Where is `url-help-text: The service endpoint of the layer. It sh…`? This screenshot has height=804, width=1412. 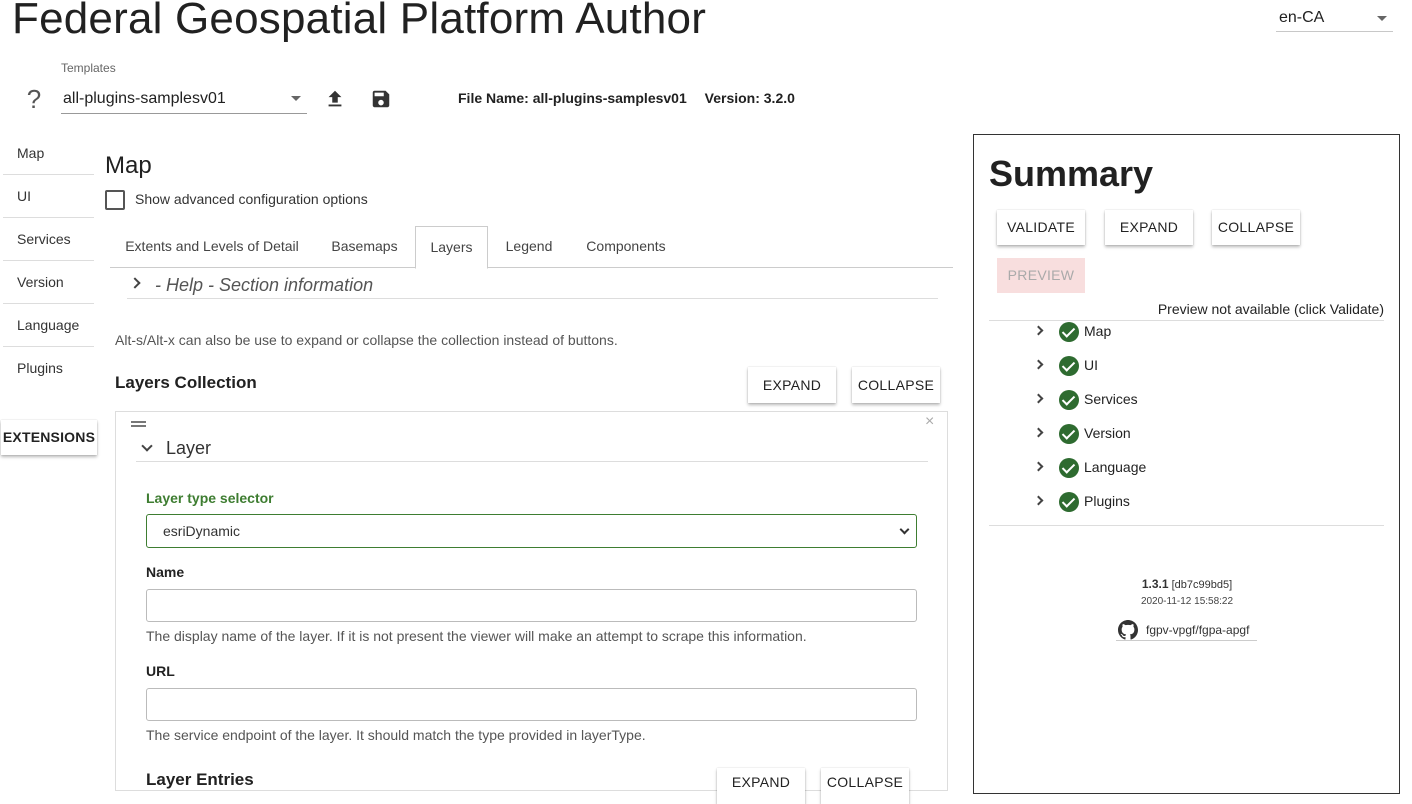
url-help-text: The service endpoint of the layer. It sh… is located at coordinates (396, 735).